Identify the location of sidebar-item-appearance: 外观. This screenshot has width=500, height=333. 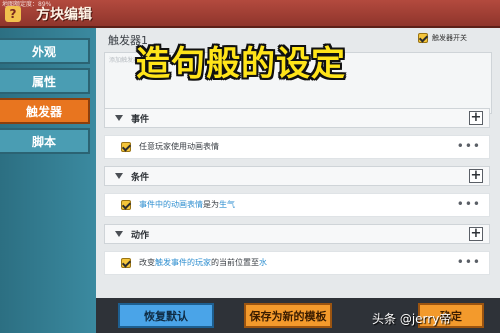
(45, 51).